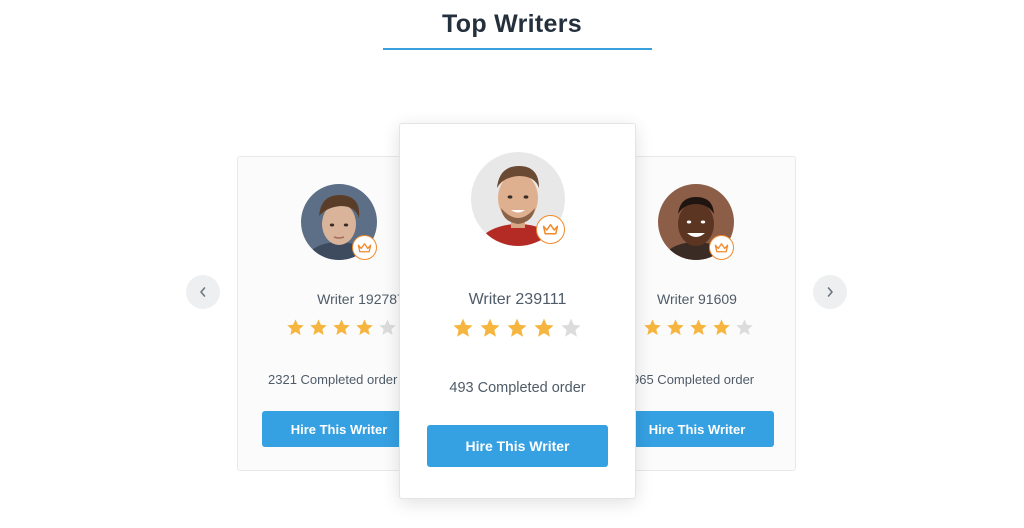 The height and width of the screenshot is (528, 1024). I want to click on chevron-right-icon, so click(830, 292).